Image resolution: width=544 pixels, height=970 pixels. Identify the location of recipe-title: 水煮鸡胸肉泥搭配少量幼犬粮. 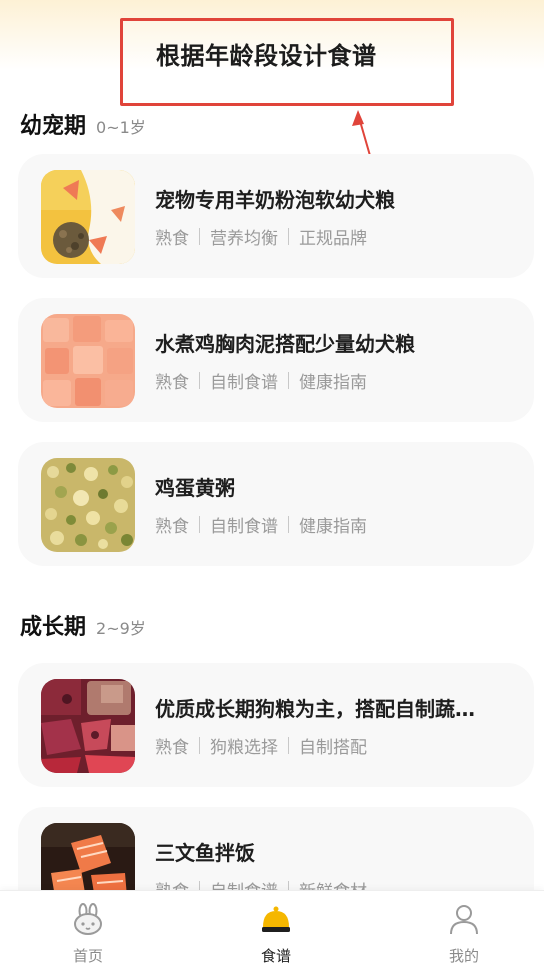
(285, 344).